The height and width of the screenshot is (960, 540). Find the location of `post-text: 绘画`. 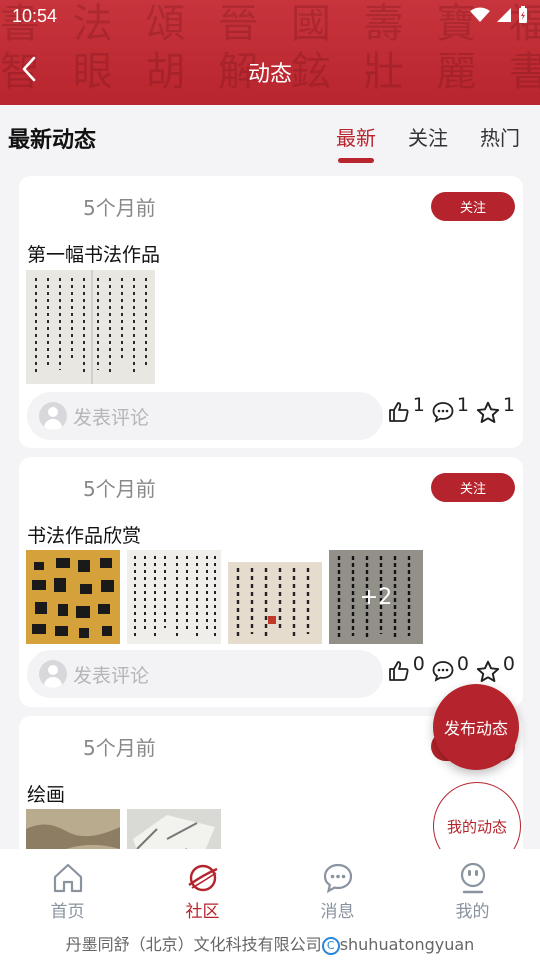

post-text: 绘画 is located at coordinates (46, 795).